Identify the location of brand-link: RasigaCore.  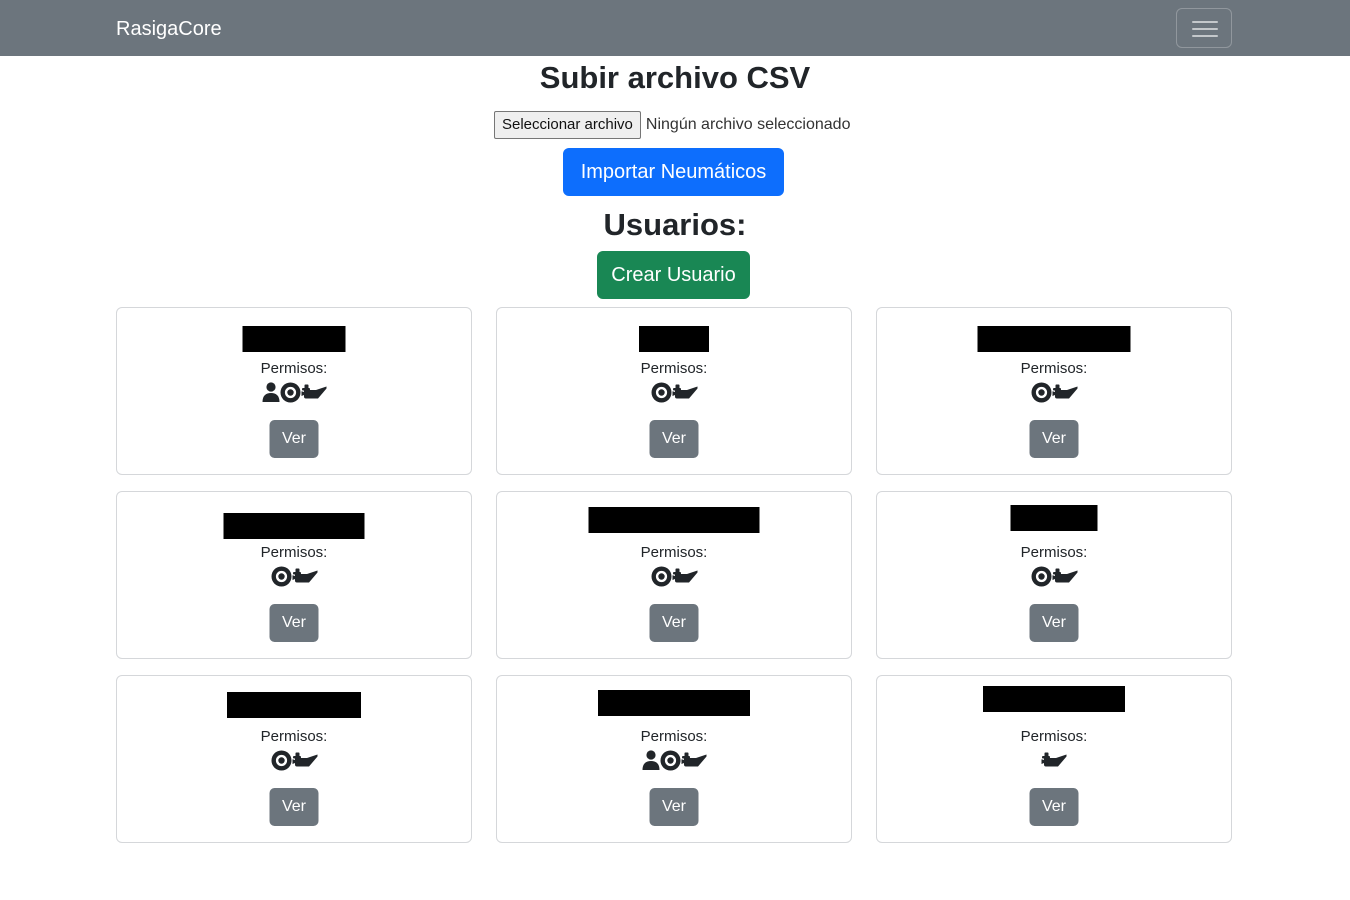
(169, 29).